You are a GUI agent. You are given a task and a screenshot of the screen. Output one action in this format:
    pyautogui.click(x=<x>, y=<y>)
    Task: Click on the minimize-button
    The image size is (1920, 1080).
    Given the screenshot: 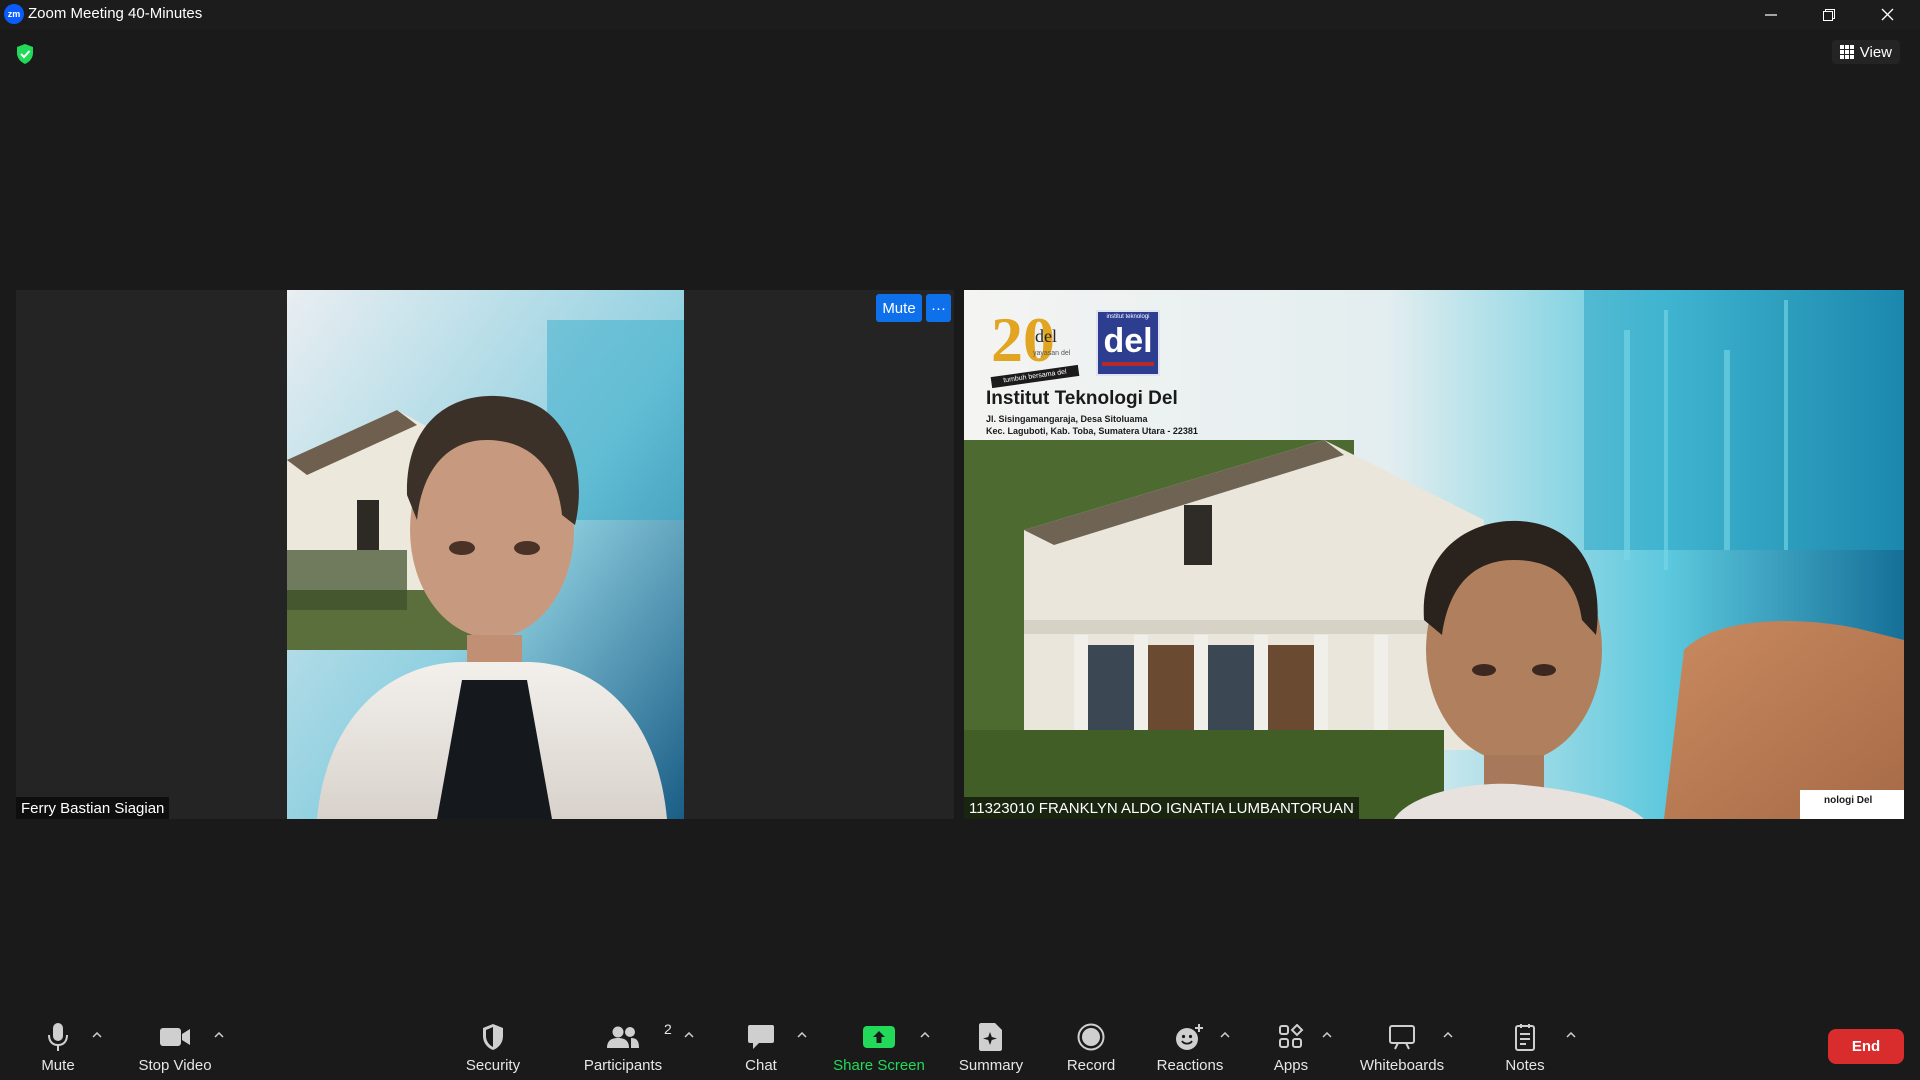 What is the action you would take?
    pyautogui.click(x=1771, y=14)
    